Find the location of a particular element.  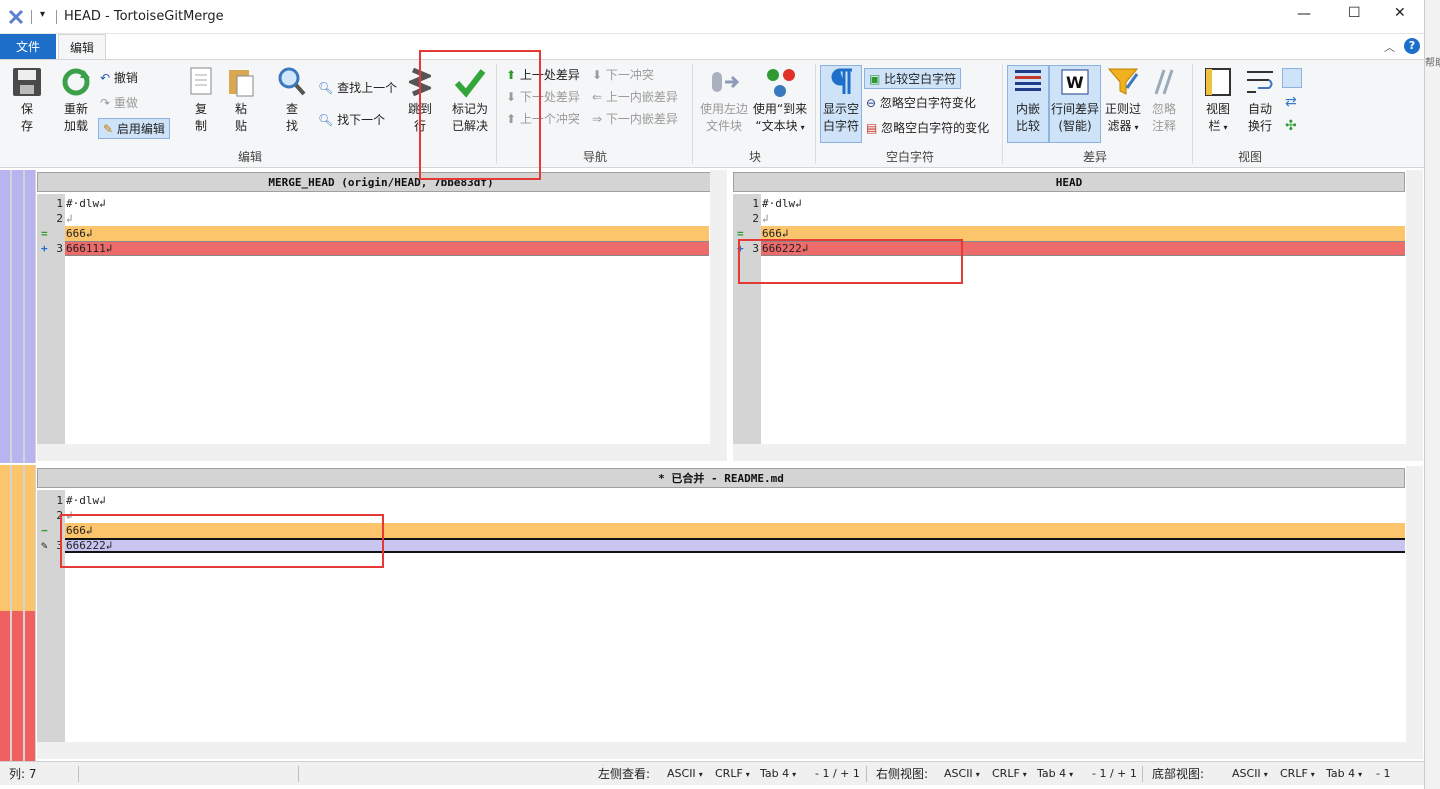

close-button: ✕ is located at coordinates (1400, 13).